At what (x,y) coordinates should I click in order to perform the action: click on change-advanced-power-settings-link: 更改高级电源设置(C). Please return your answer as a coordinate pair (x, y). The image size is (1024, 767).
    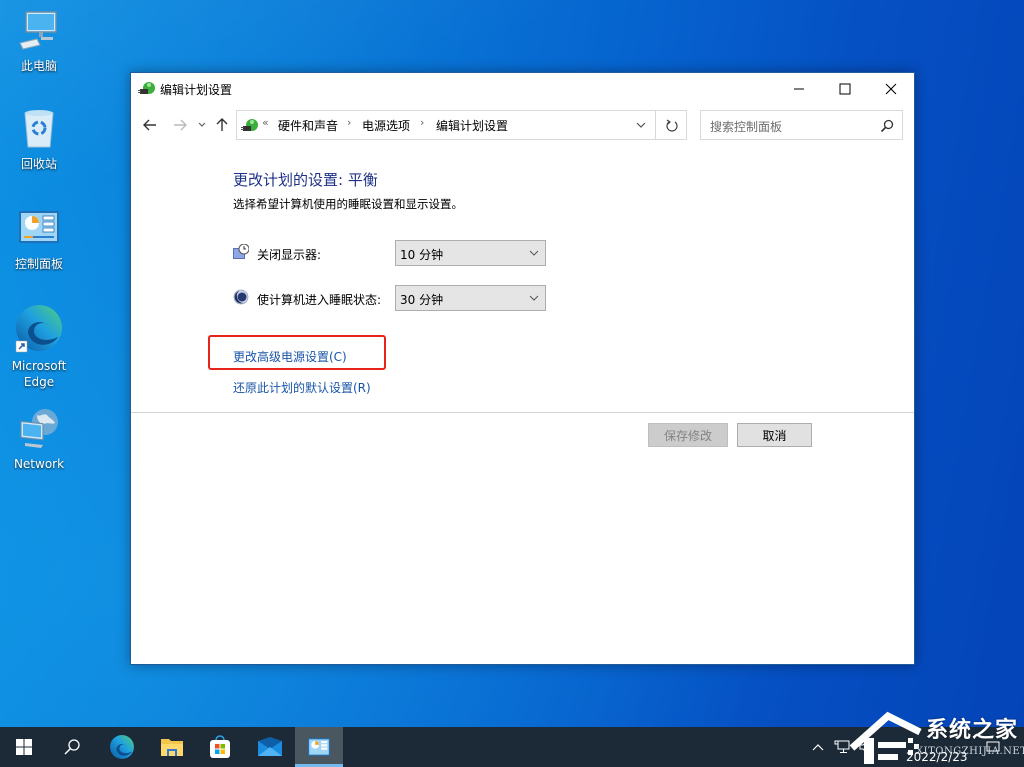
    Looking at the image, I should click on (290, 356).